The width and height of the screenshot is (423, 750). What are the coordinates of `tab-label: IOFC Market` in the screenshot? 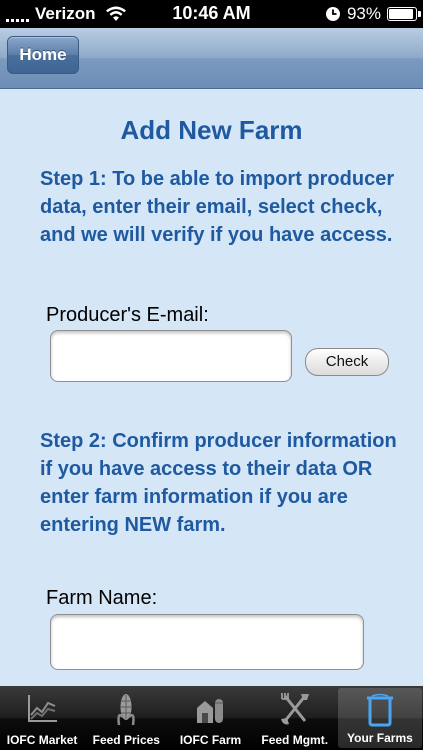 It's located at (42, 740).